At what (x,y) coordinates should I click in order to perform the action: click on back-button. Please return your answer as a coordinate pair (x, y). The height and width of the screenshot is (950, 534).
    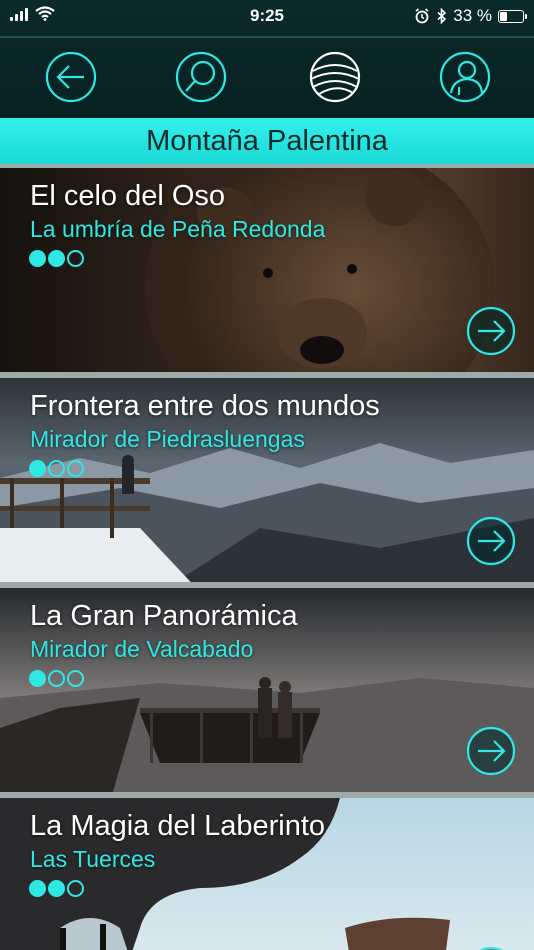
    Looking at the image, I should click on (71, 77).